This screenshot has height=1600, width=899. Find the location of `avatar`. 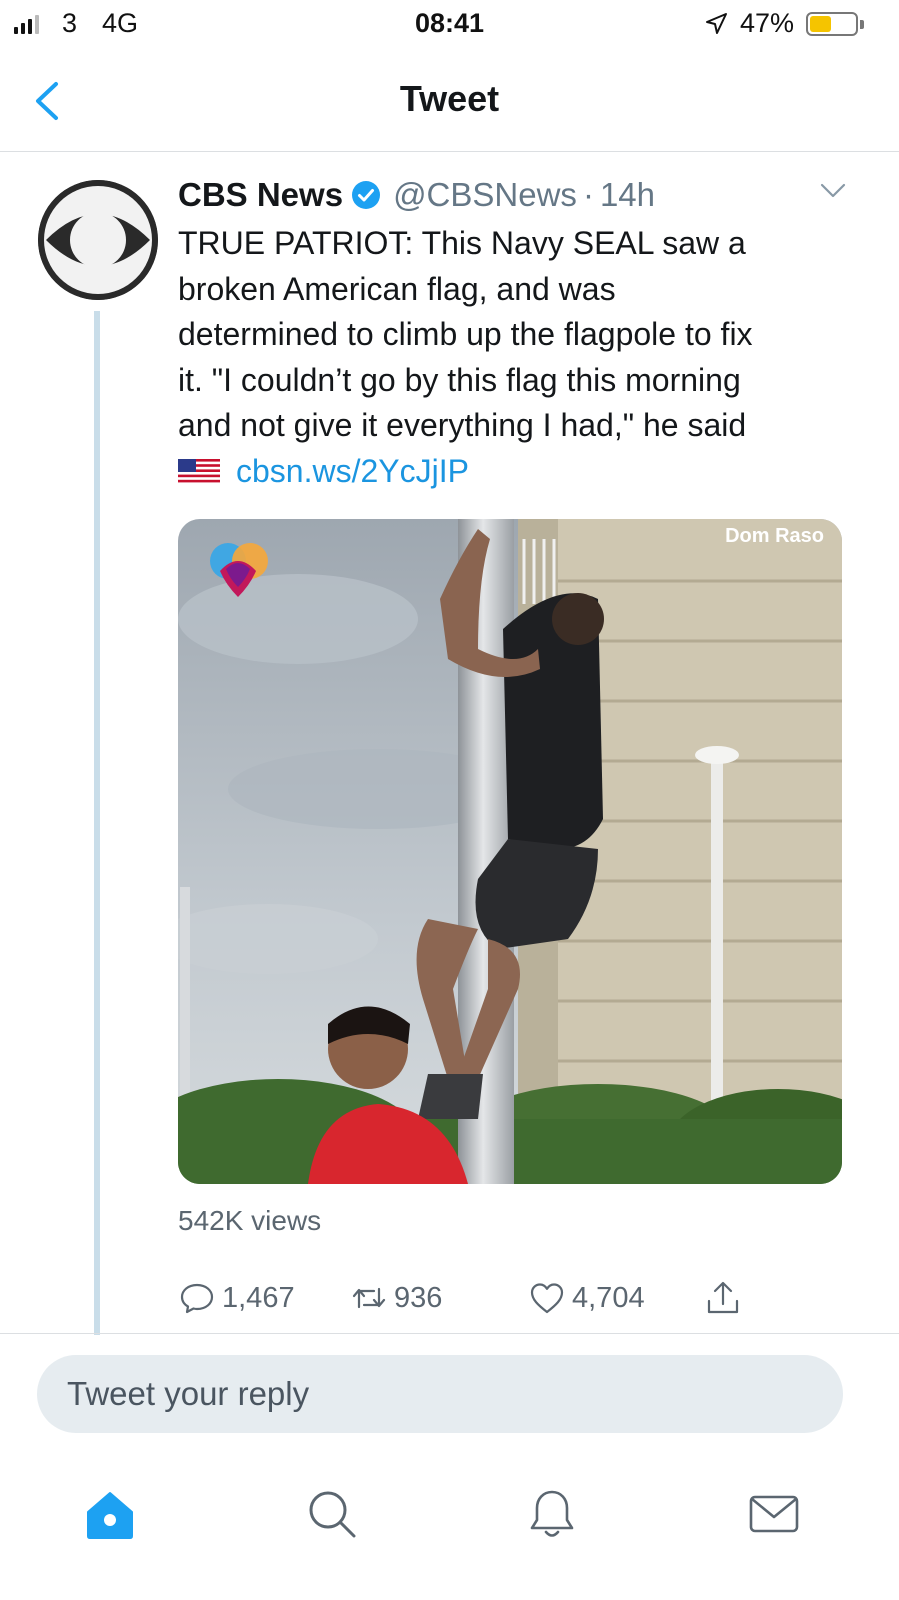

avatar is located at coordinates (98, 240).